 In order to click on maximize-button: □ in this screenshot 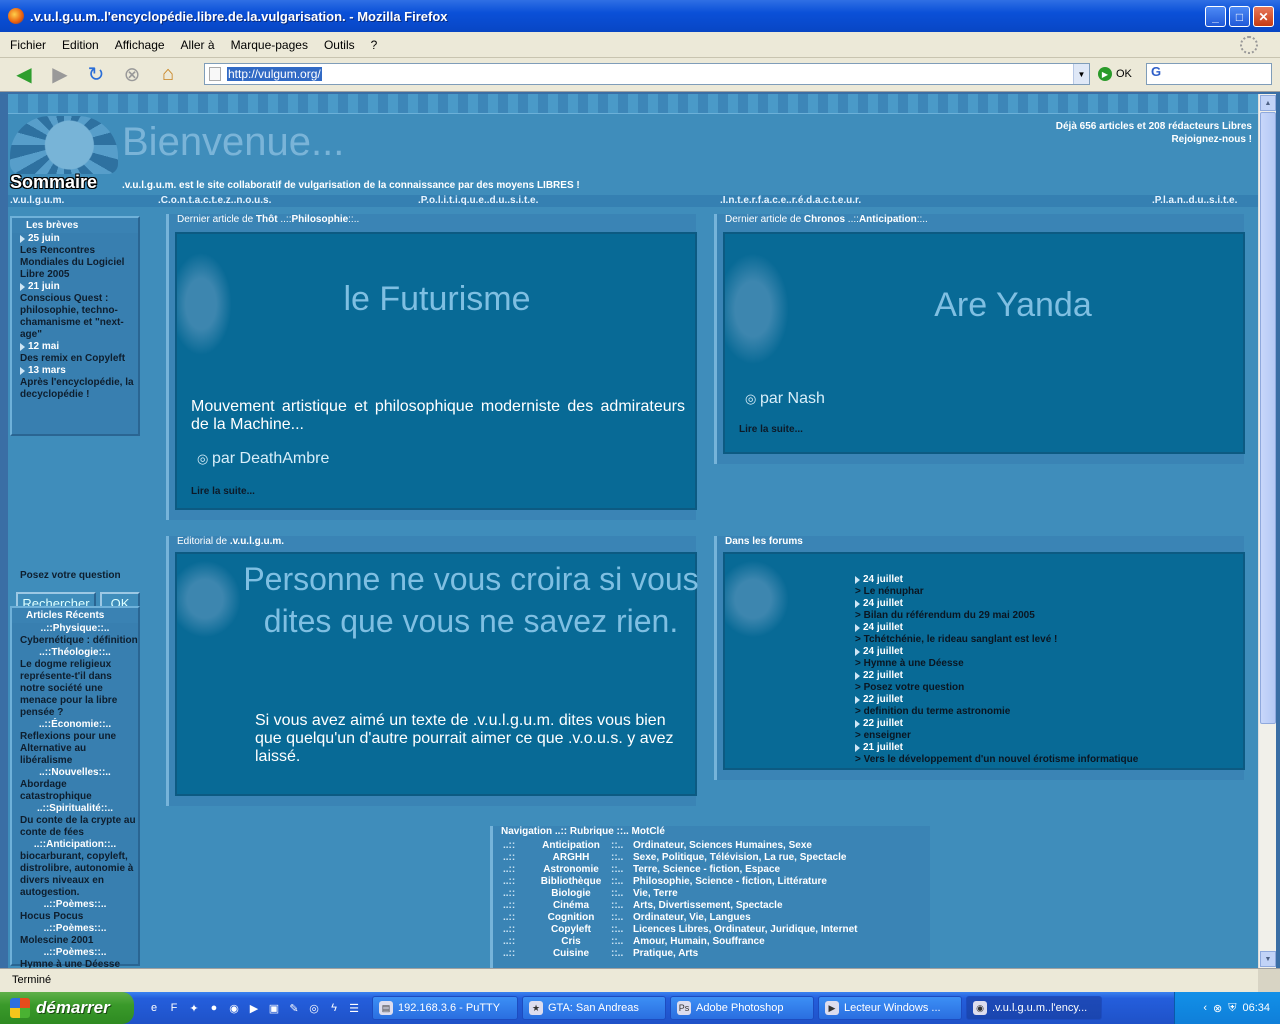, I will do `click(1239, 16)`.